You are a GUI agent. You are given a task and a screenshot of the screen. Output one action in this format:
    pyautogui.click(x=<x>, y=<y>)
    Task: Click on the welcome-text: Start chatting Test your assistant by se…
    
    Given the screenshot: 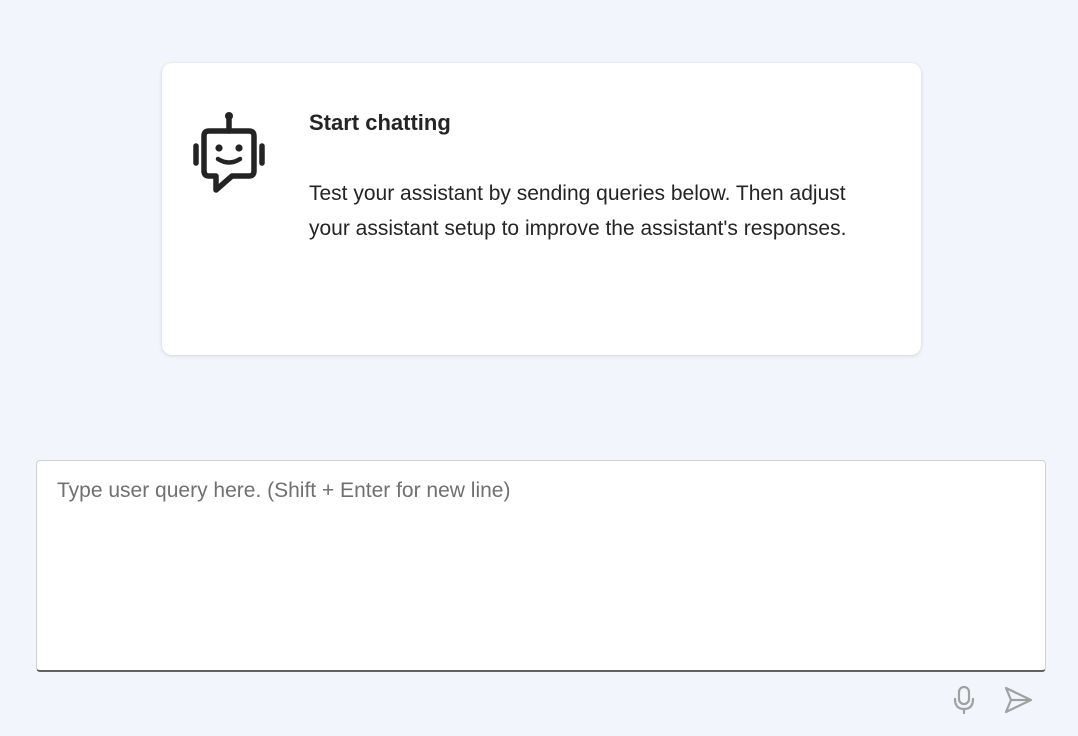 What is the action you would take?
    pyautogui.click(x=599, y=177)
    